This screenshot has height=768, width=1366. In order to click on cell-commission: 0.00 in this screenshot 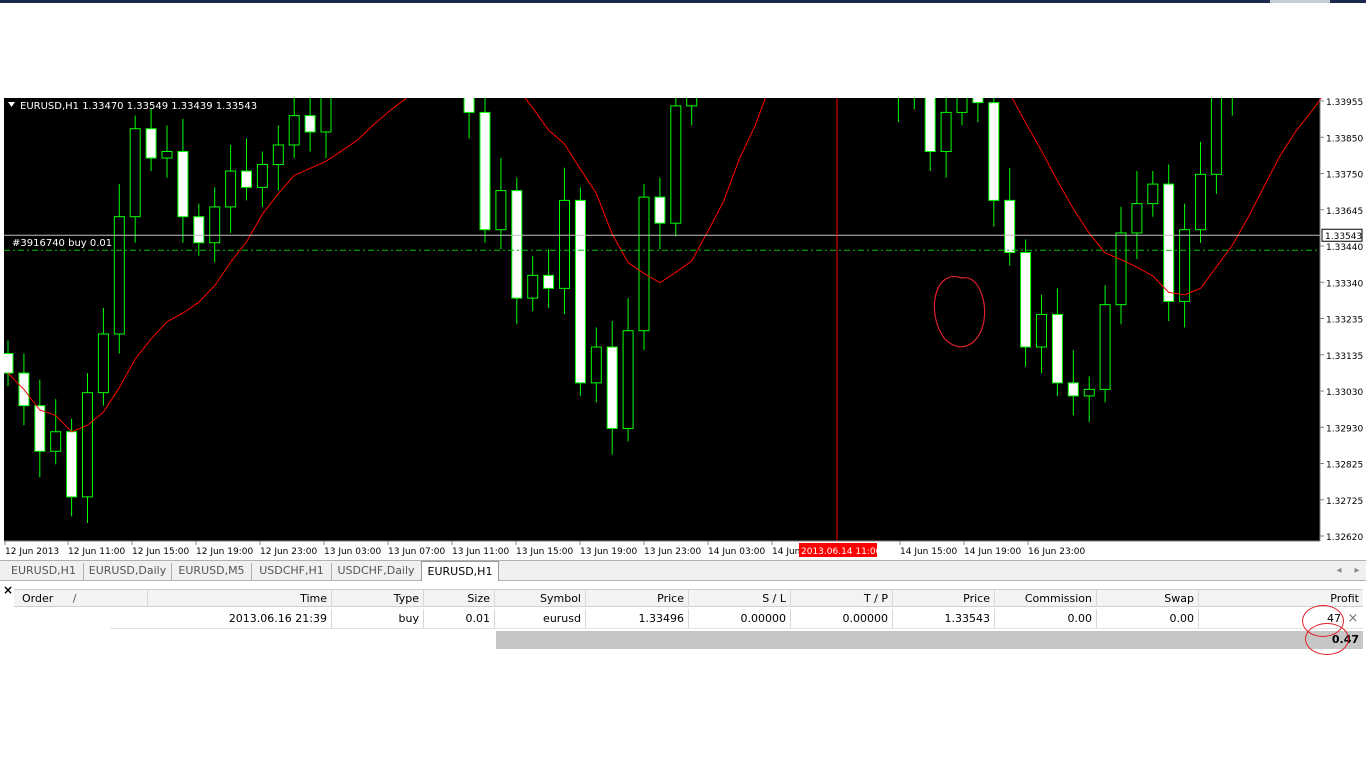, I will do `click(1046, 618)`.